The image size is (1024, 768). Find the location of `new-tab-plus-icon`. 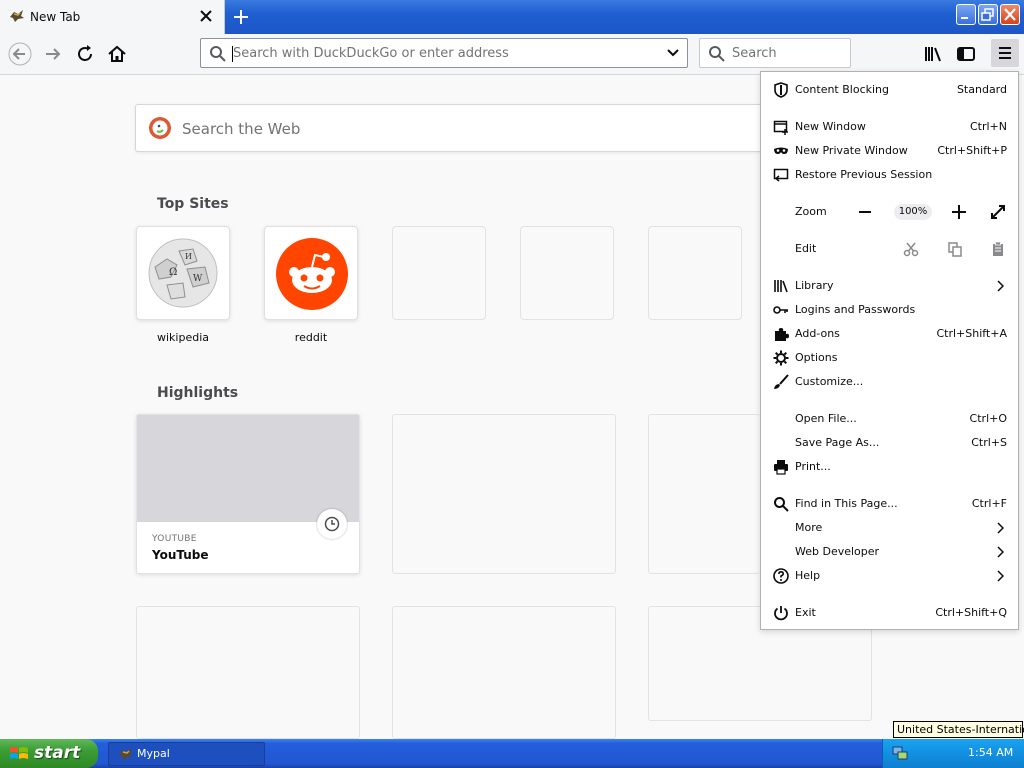

new-tab-plus-icon is located at coordinates (241, 17).